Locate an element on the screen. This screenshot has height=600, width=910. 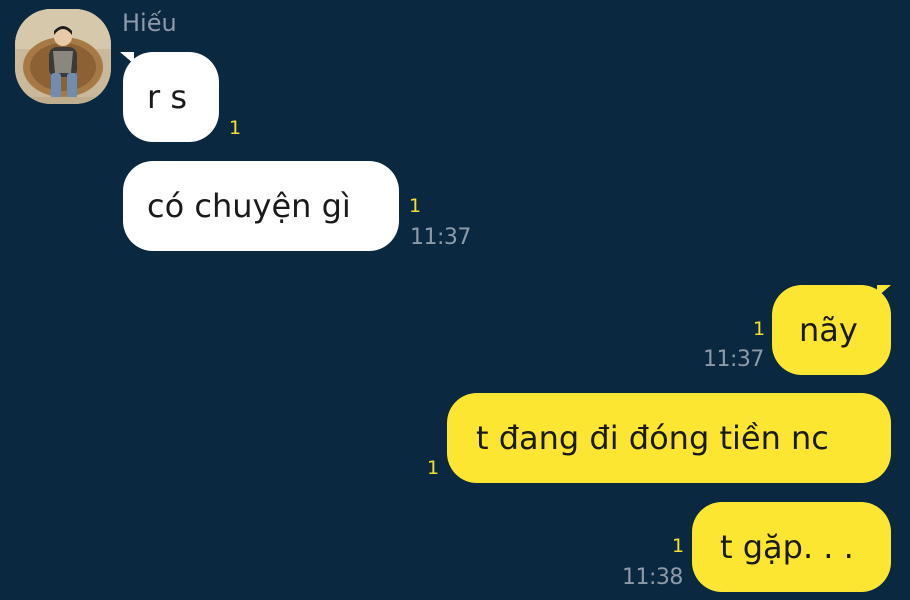
message-bubble: nãy is located at coordinates (831, 330).